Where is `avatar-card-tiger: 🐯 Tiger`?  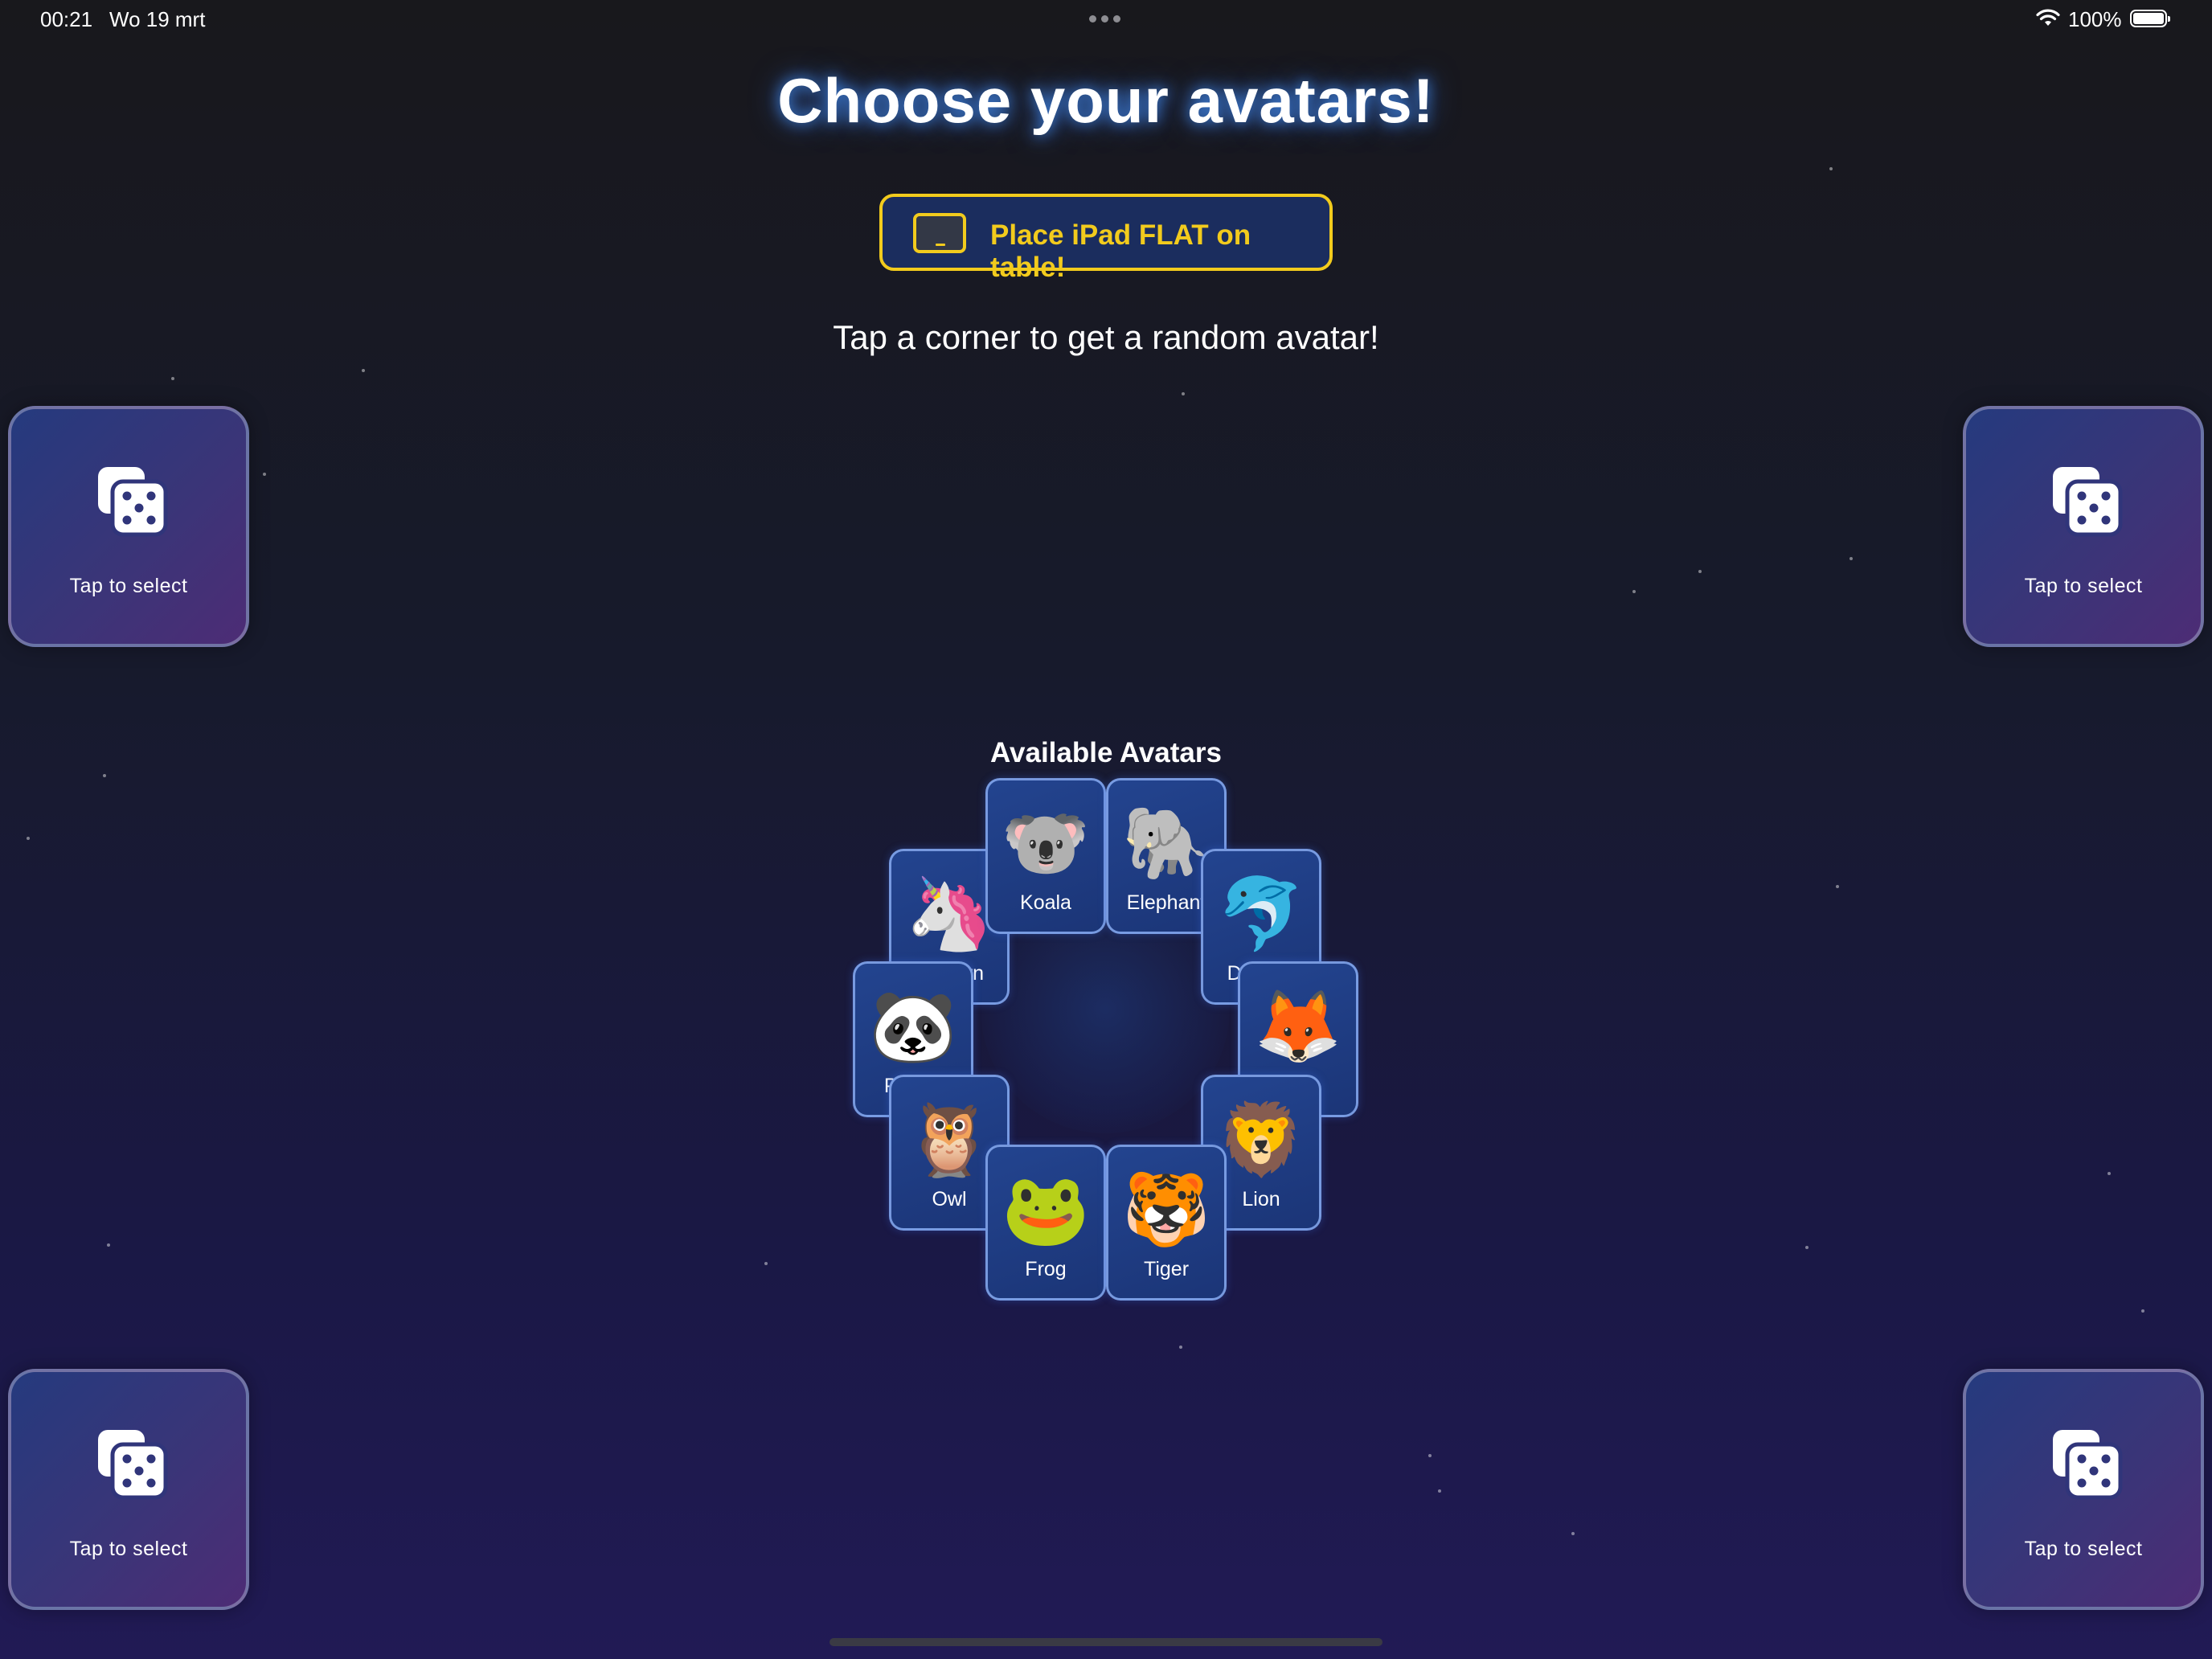
avatar-card-tiger: 🐯 Tiger is located at coordinates (1166, 1223).